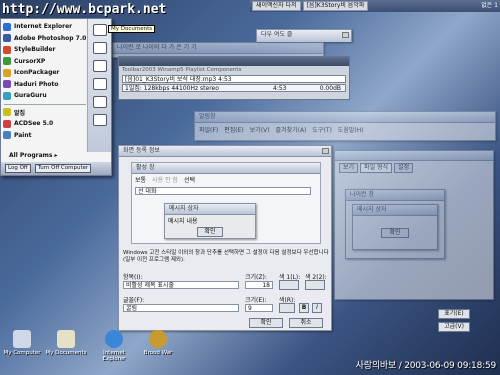 This screenshot has width=500, height=375. Describe the element at coordinates (335, 6) in the screenshot. I see `taskbar-button-2: [음]K3Story비 음악파` at that location.